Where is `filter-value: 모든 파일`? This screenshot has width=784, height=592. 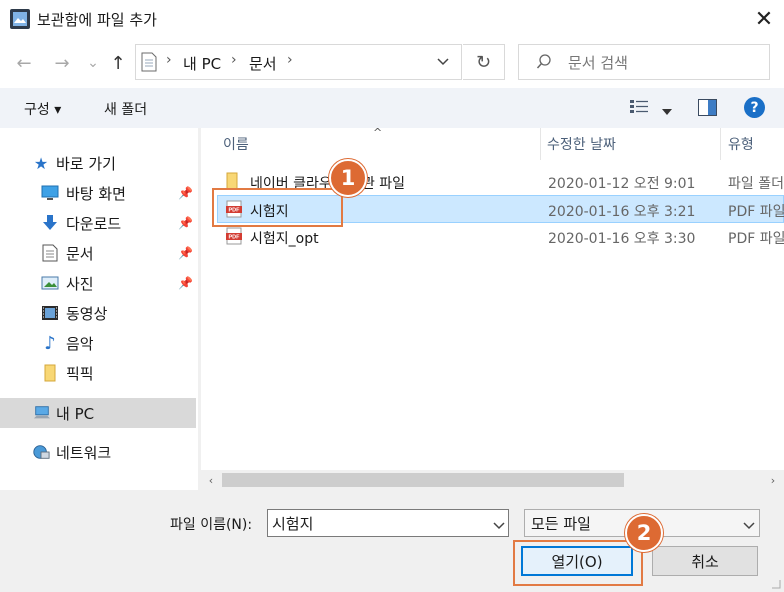 filter-value: 모든 파일 is located at coordinates (561, 523).